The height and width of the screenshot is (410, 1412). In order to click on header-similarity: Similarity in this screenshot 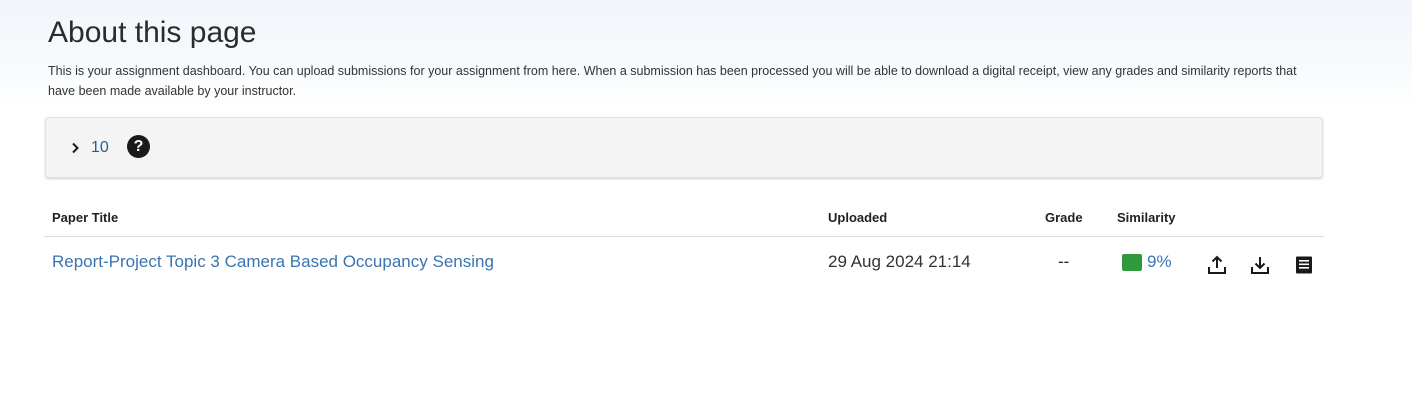, I will do `click(1146, 217)`.